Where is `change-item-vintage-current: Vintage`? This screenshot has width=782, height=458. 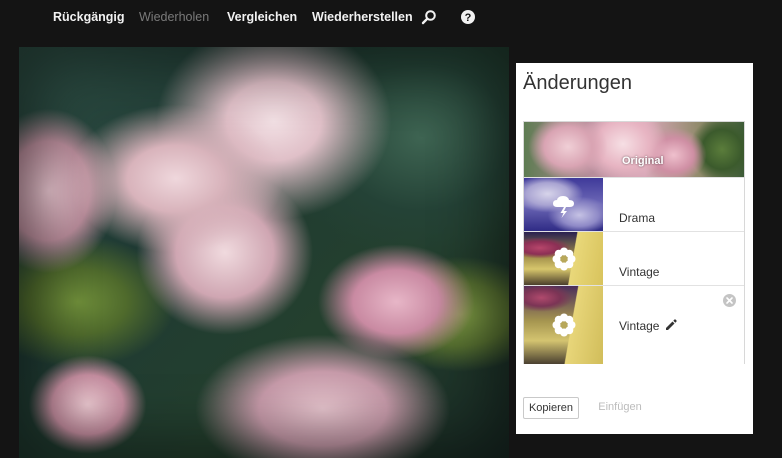
change-item-vintage-current: Vintage is located at coordinates (634, 324).